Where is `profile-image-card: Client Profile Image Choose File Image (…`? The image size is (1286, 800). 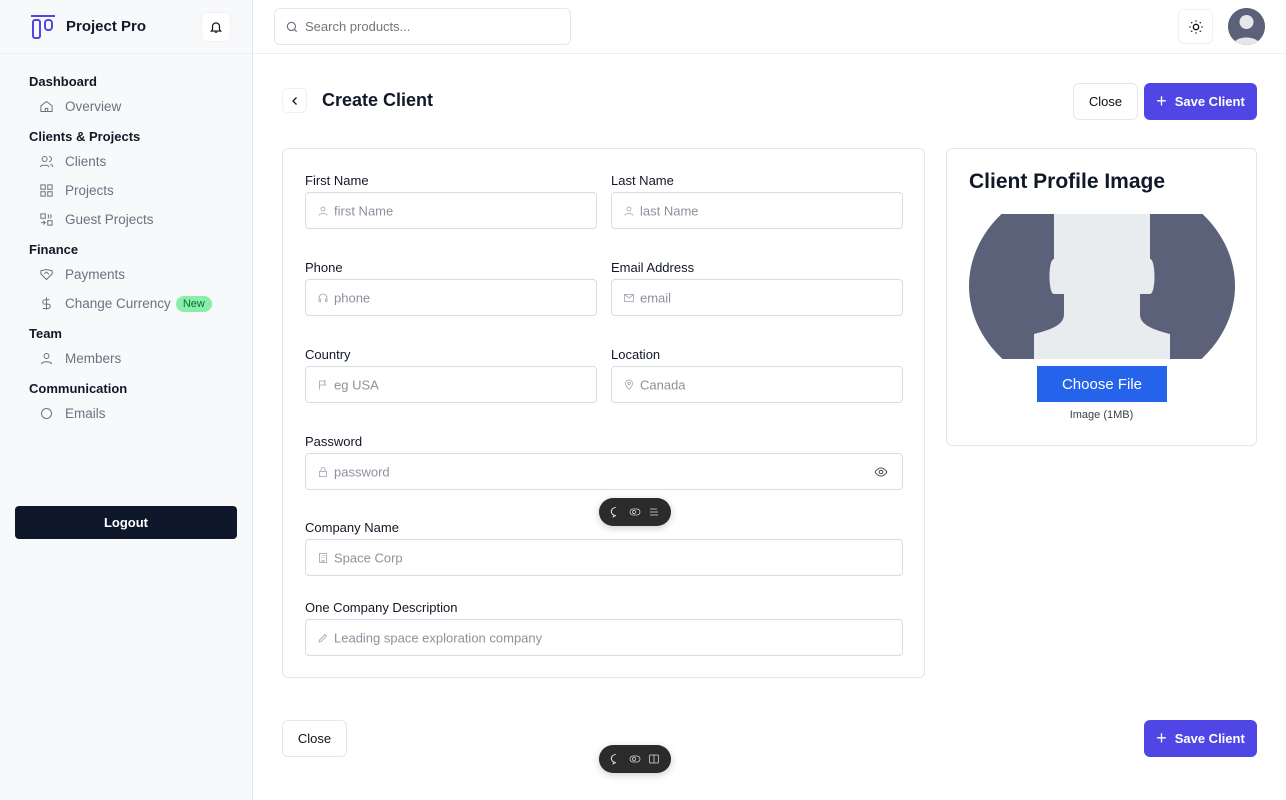
profile-image-card: Client Profile Image Choose File Image (… is located at coordinates (1101, 297).